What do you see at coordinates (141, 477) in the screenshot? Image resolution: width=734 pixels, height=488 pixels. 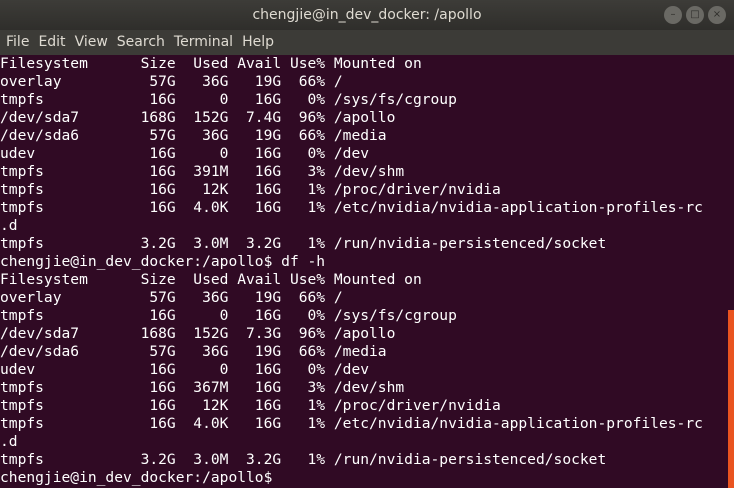 I see `terminal-line: chengjie@in_dev_docker:/apollo$` at bounding box center [141, 477].